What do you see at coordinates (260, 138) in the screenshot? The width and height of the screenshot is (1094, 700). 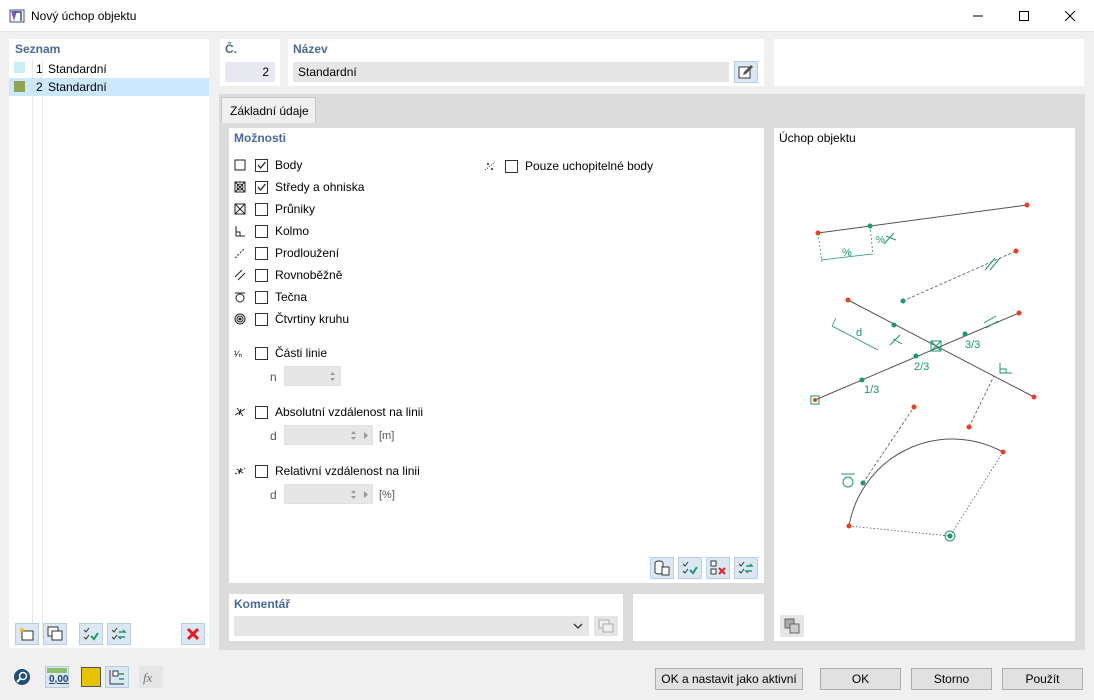 I see `options-header: Možnosti` at bounding box center [260, 138].